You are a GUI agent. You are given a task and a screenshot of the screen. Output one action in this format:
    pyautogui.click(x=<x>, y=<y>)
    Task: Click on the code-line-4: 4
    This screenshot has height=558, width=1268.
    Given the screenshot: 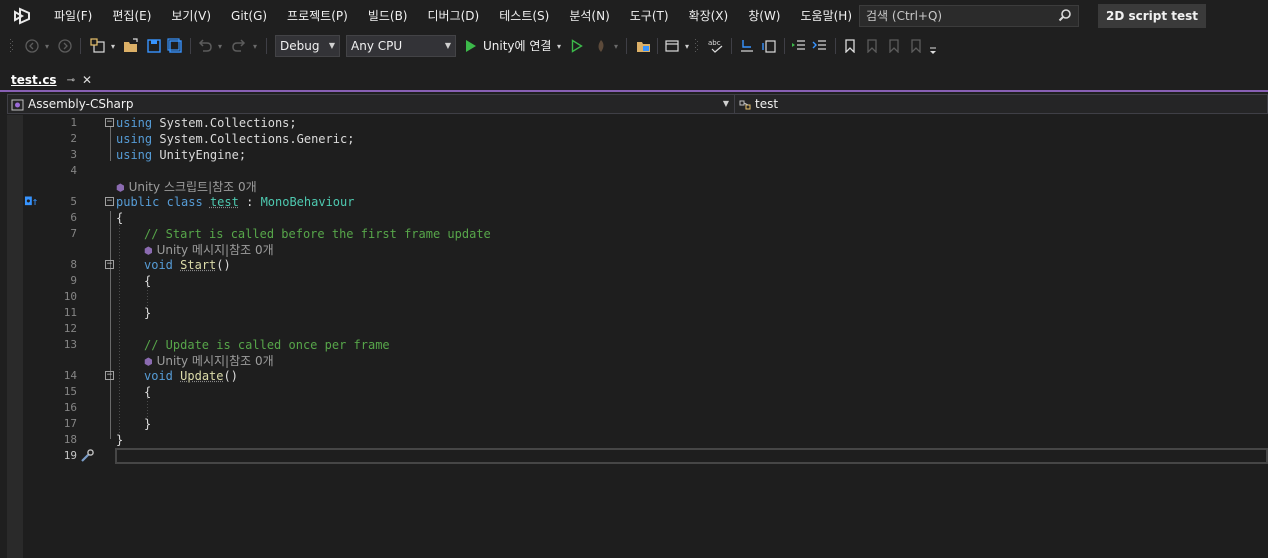 What is the action you would take?
    pyautogui.click(x=637, y=171)
    